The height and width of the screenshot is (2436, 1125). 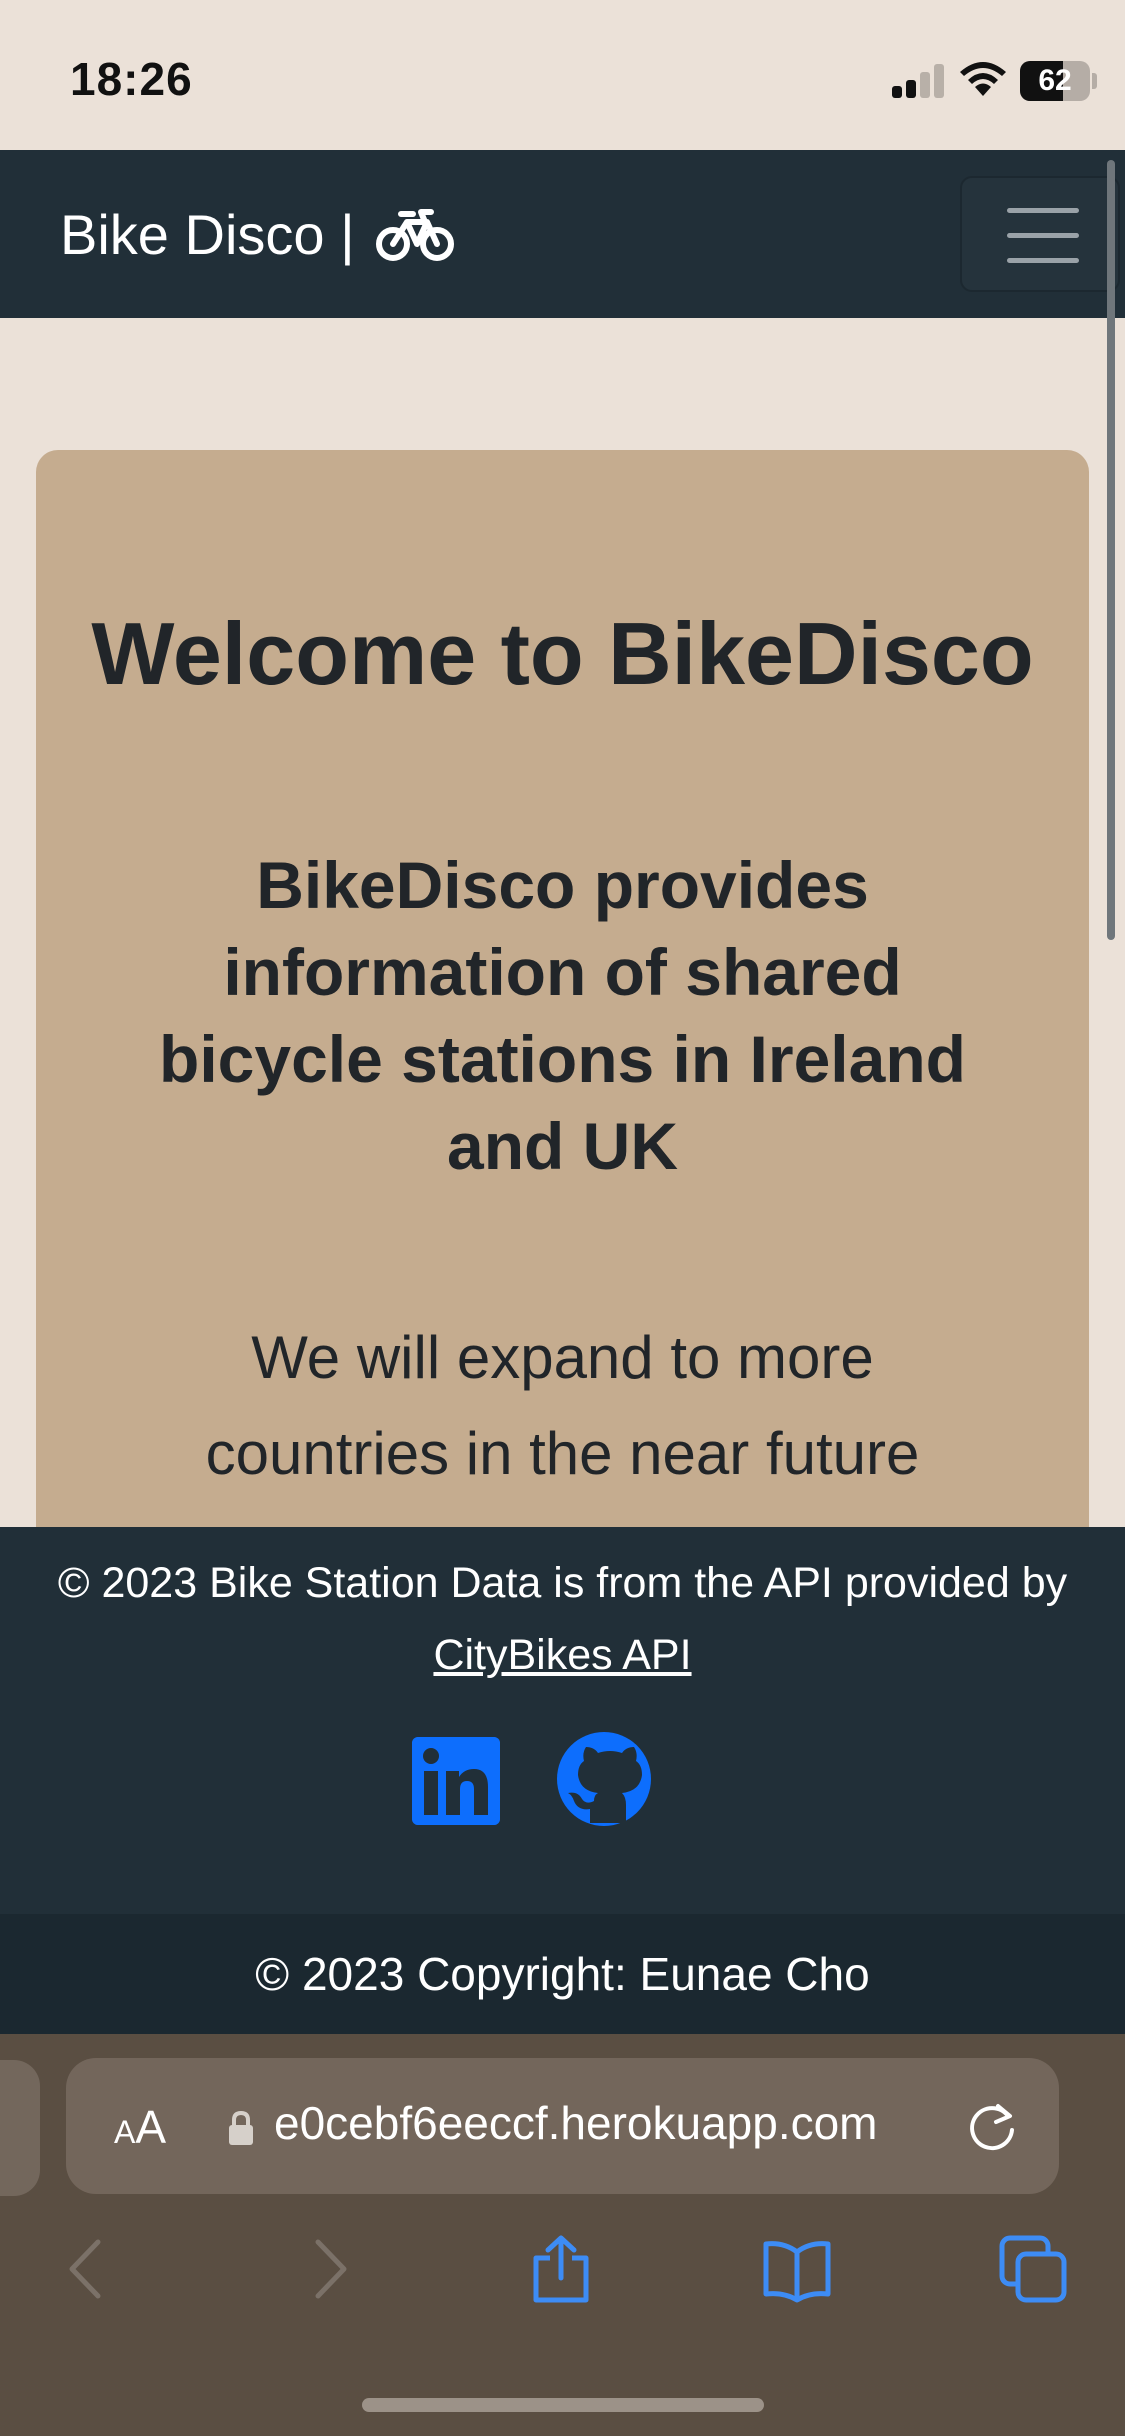 I want to click on wifi-icon, so click(x=983, y=79).